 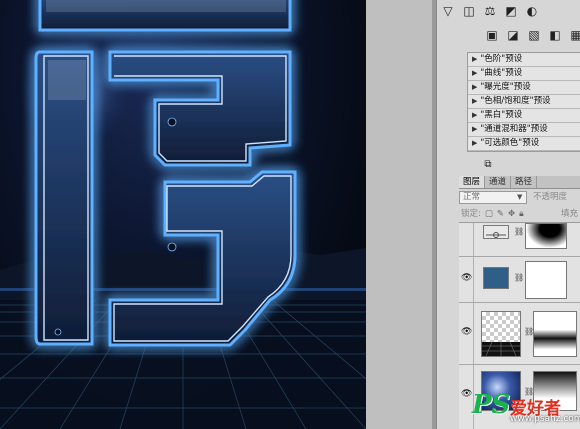 I want to click on preset-hue-saturation: ▶ "色相/饱和度"预设, so click(x=524, y=102).